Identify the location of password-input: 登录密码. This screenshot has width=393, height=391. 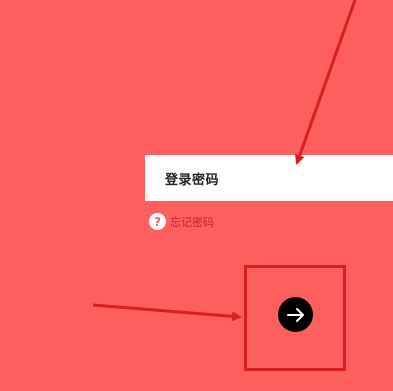
(269, 178).